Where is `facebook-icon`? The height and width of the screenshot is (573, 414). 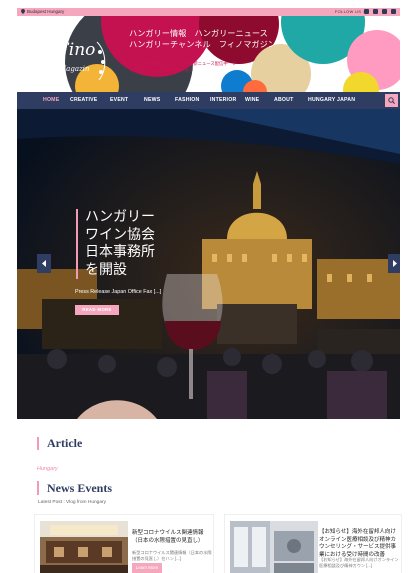
facebook-icon is located at coordinates (366, 11).